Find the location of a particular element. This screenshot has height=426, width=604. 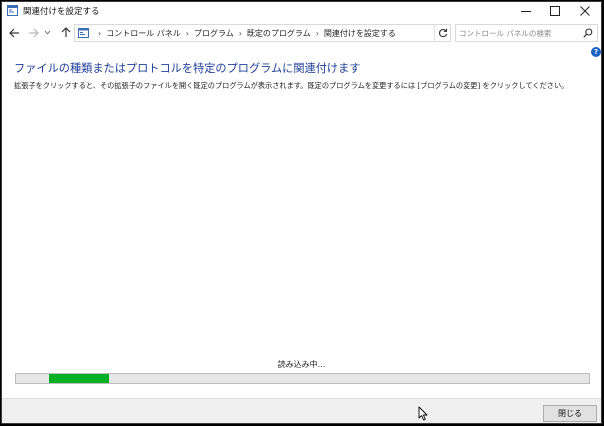

up-button is located at coordinates (65, 32).